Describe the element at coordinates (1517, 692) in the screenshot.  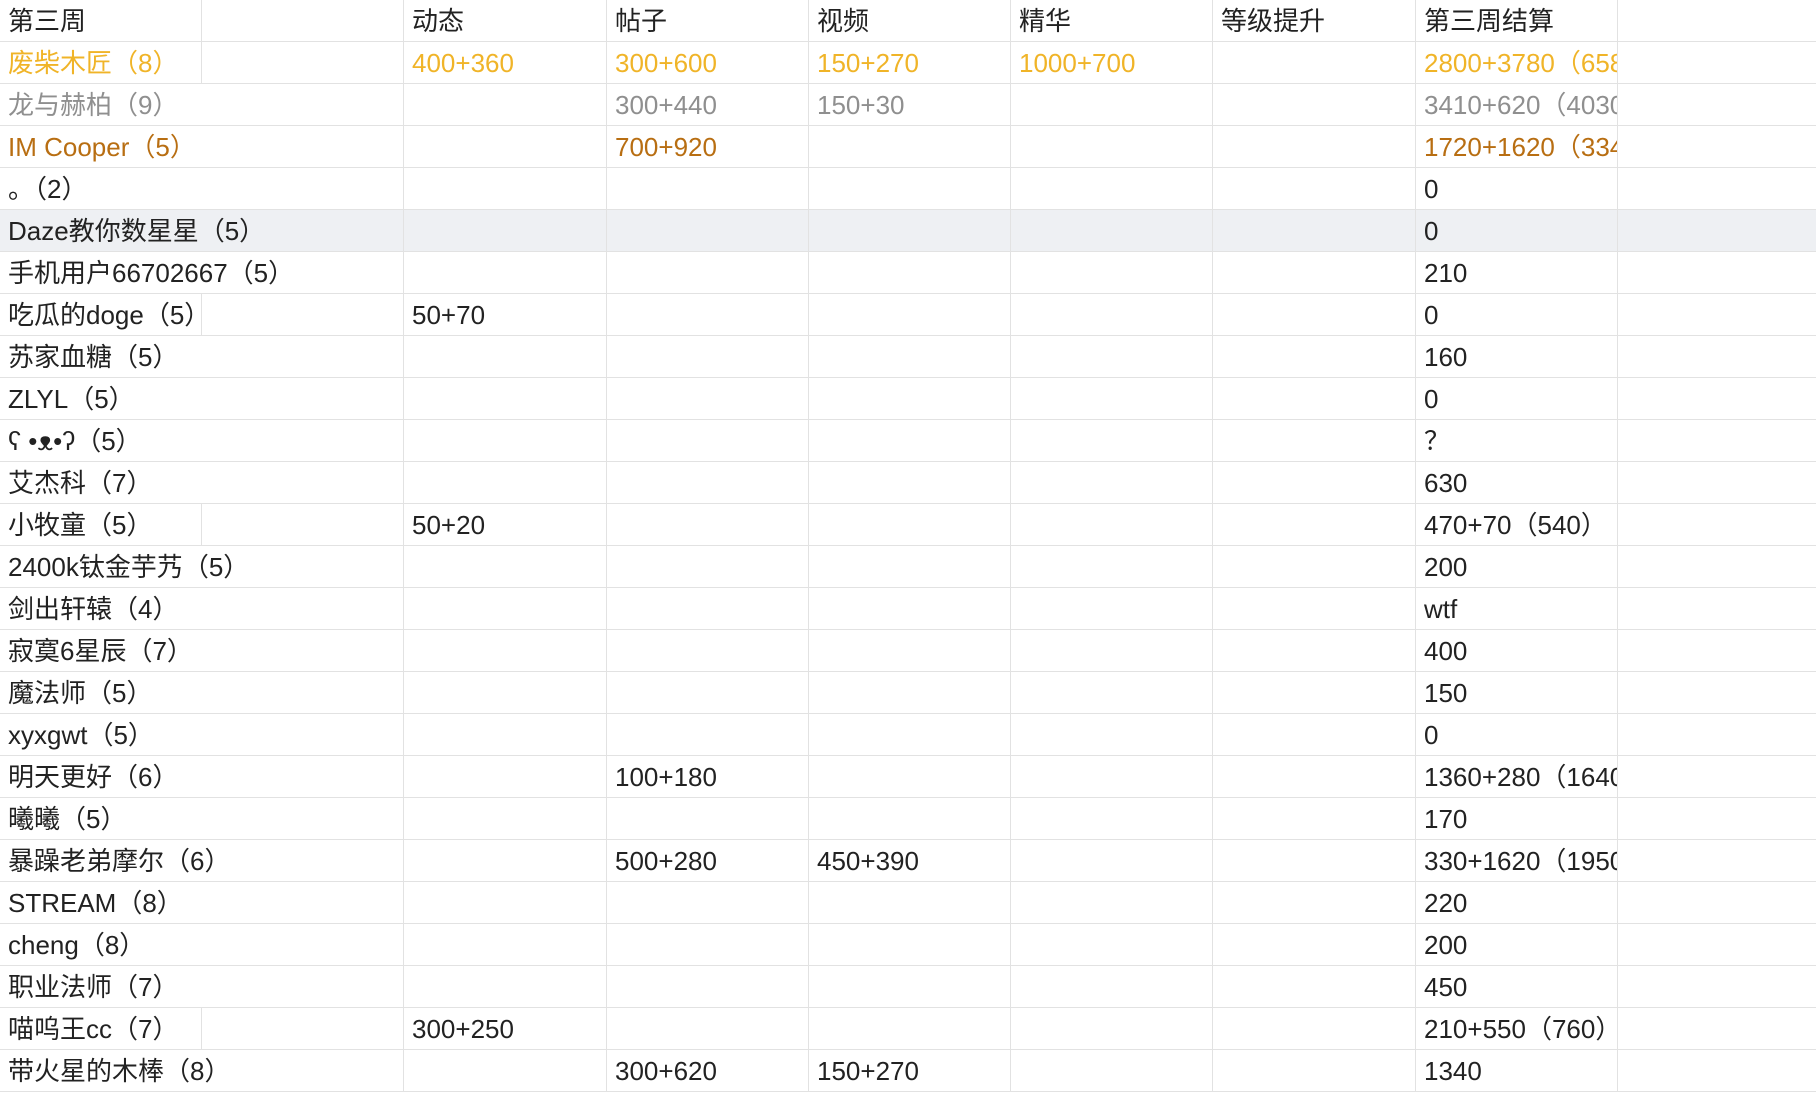
I see `cell-jiesuan: 150` at that location.